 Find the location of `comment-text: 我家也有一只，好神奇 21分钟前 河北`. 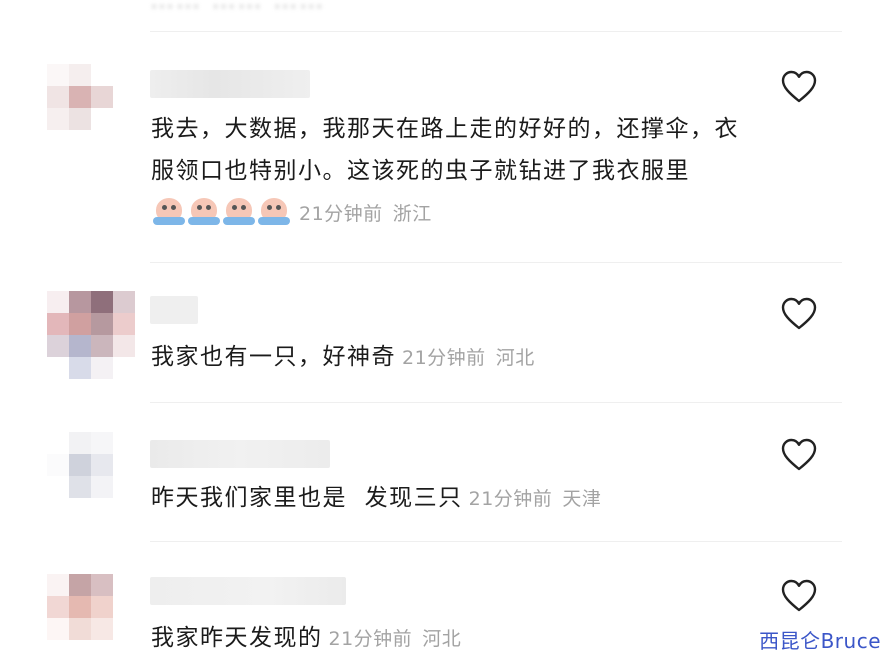

comment-text: 我家也有一只，好神奇 21分钟前 河北 is located at coordinates (446, 357).